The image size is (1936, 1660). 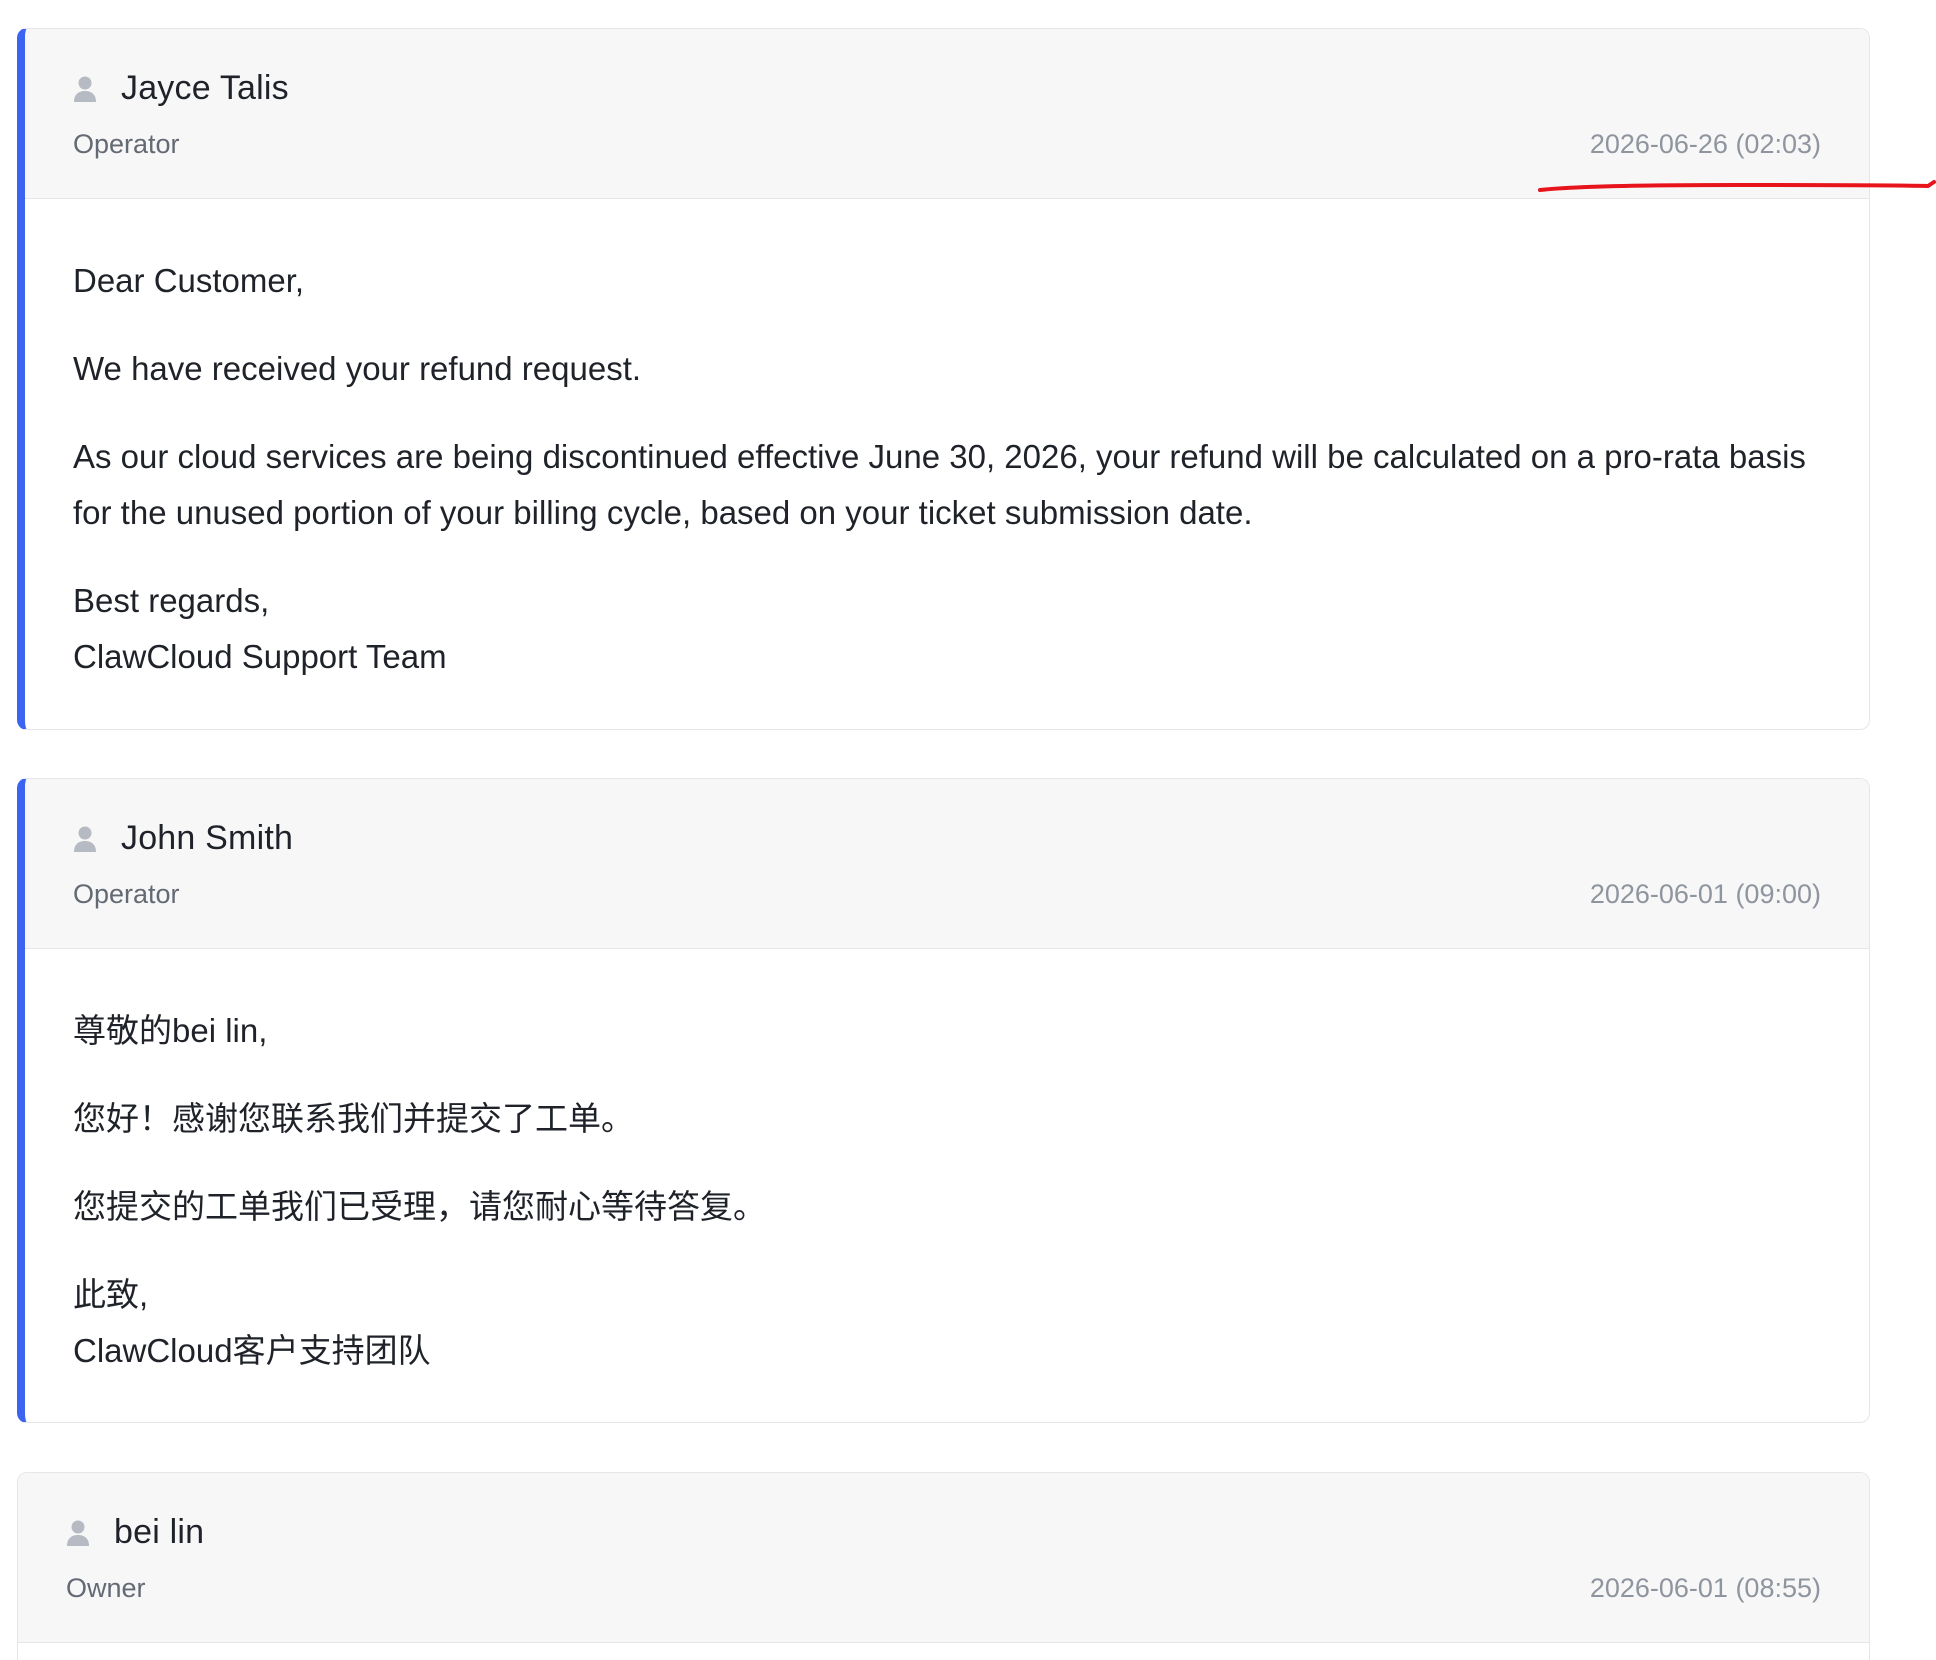 I want to click on message-timestamp: 2026-06-26 (02:03), so click(x=1705, y=144).